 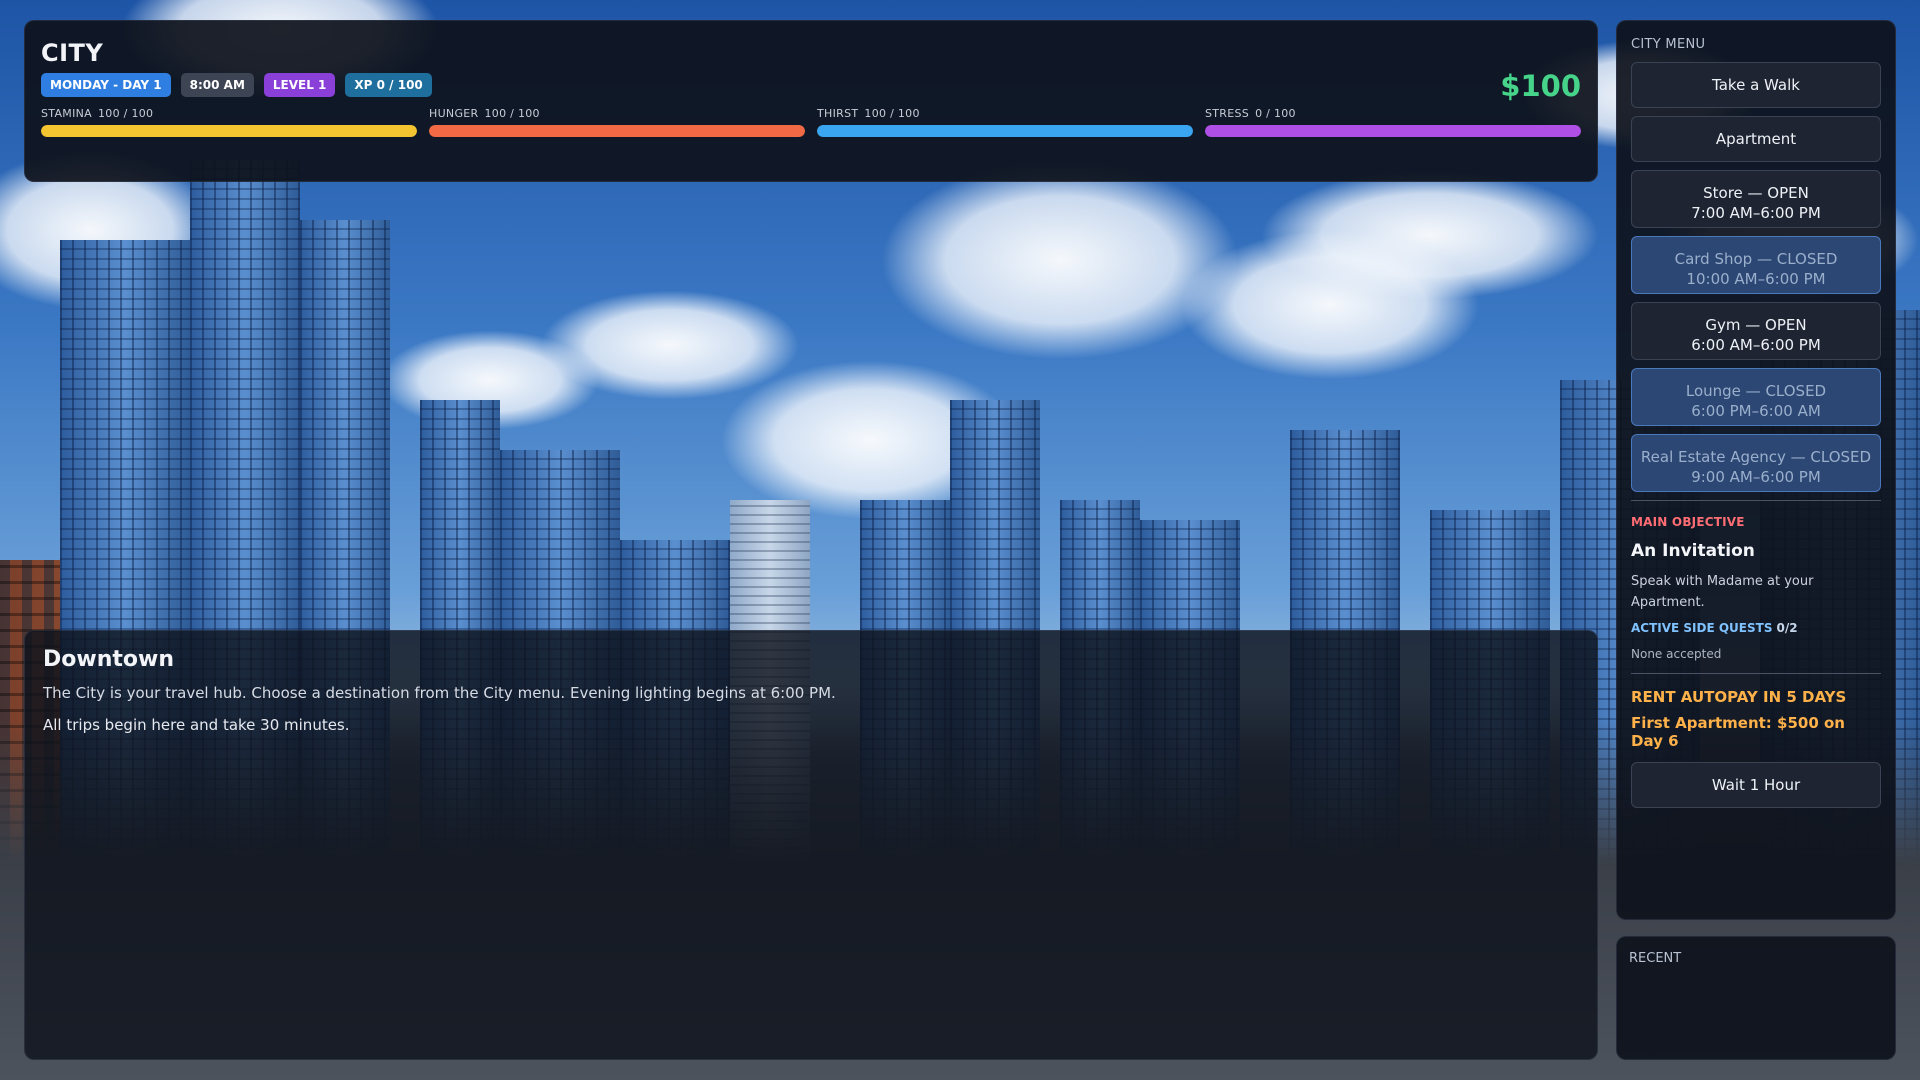 What do you see at coordinates (1540, 86) in the screenshot?
I see `money-display: $100` at bounding box center [1540, 86].